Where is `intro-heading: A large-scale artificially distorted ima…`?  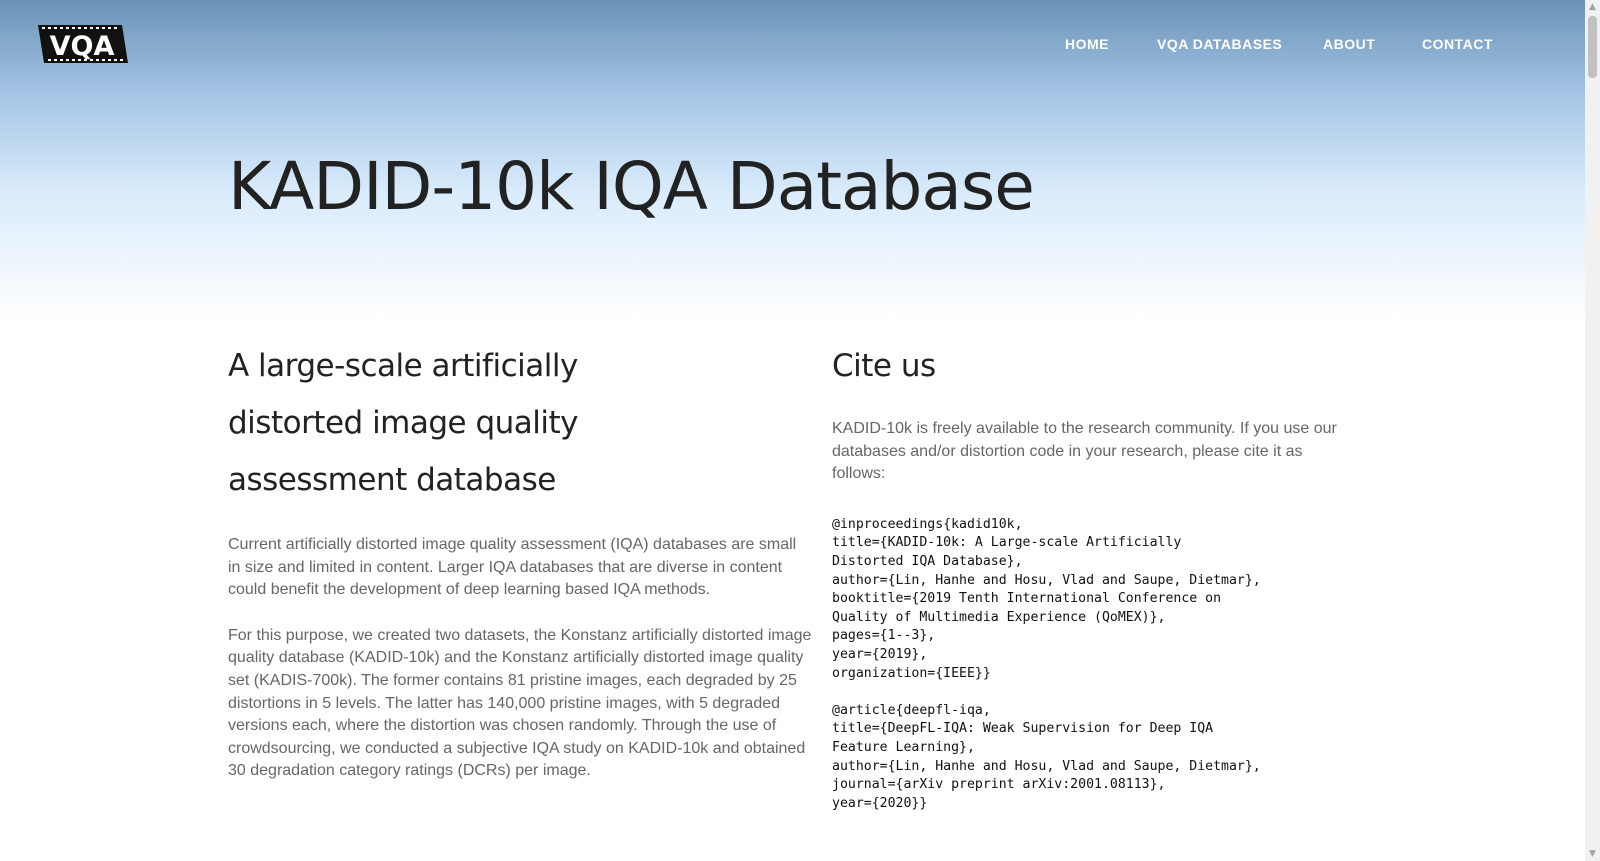 intro-heading: A large-scale artificially distorted ima… is located at coordinates (403, 423).